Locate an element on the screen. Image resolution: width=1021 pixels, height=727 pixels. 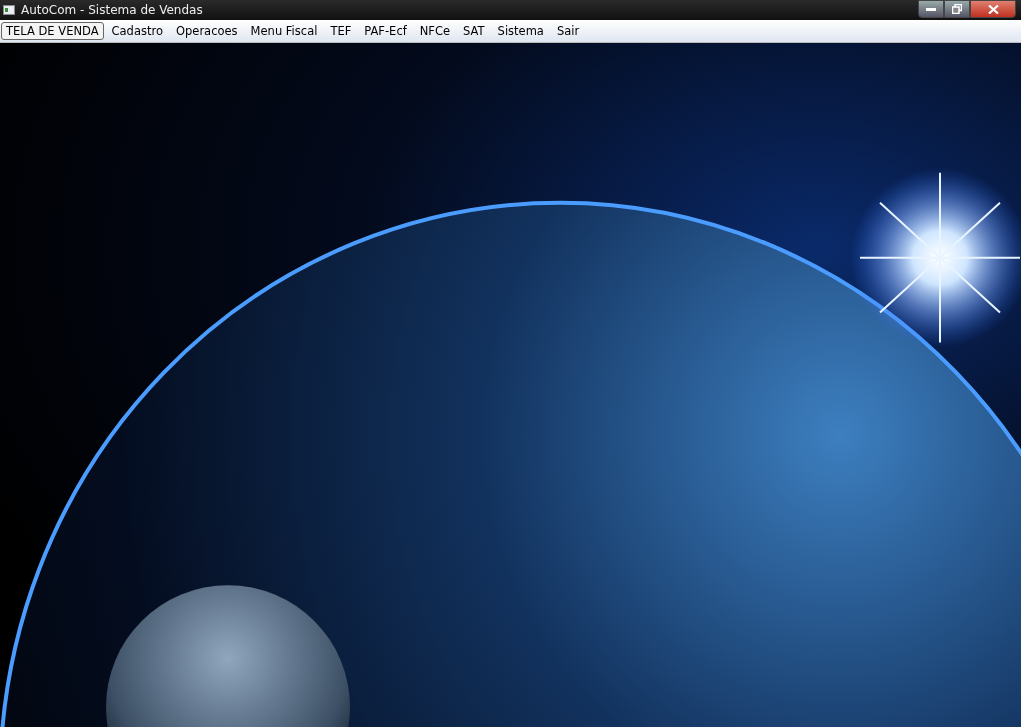
menu-item: Cadastro is located at coordinates (137, 31).